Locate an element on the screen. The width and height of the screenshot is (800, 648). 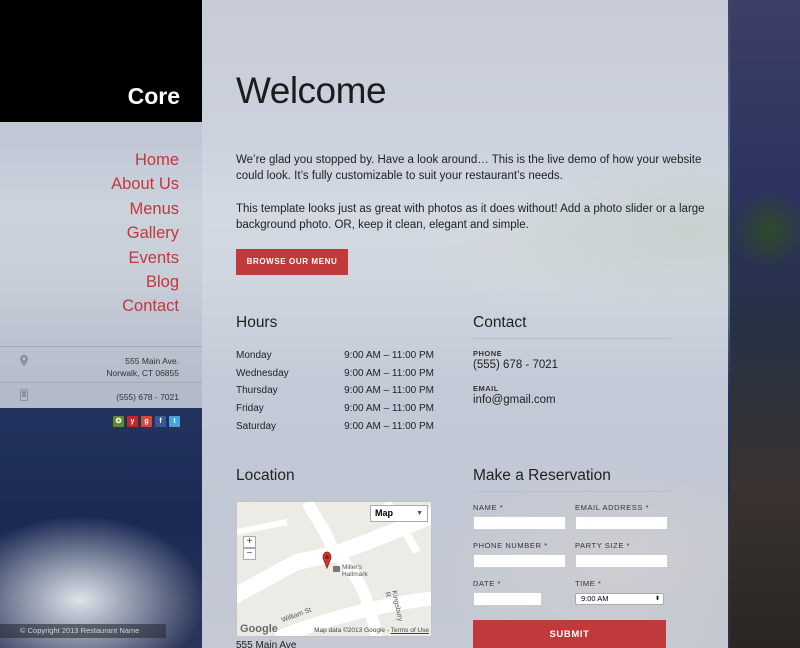
google-logo: Google is located at coordinates (259, 629).